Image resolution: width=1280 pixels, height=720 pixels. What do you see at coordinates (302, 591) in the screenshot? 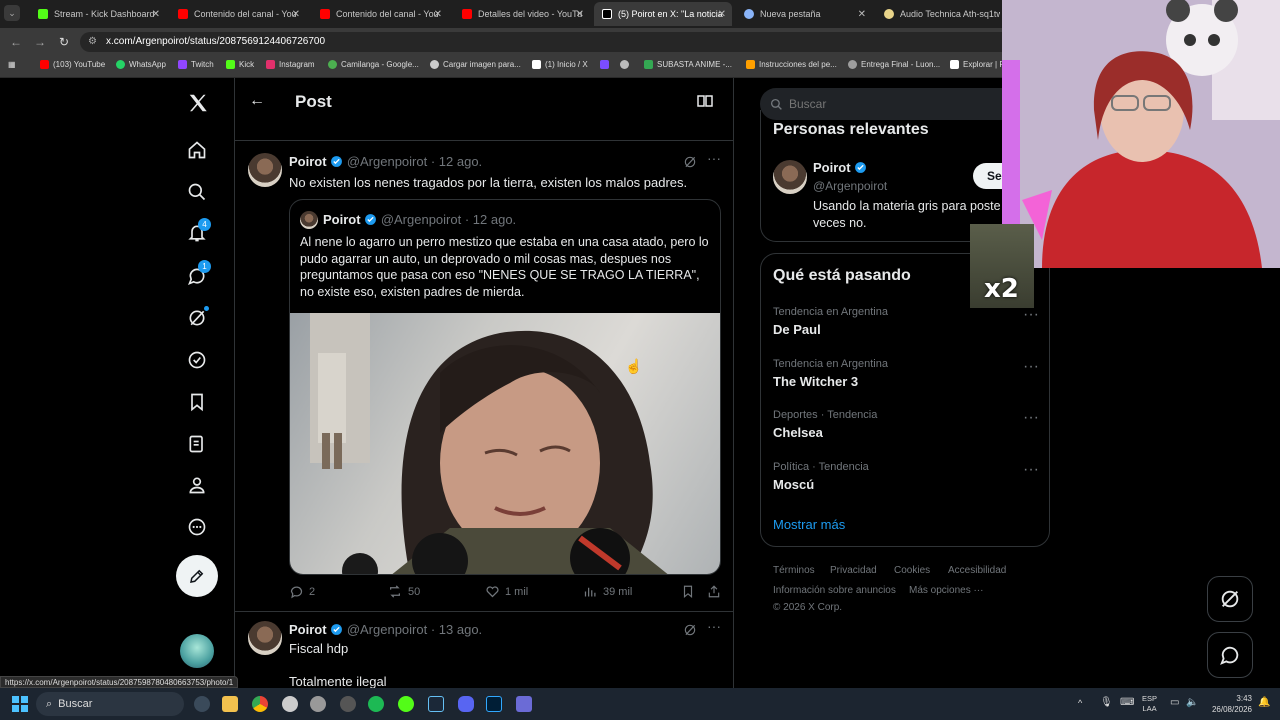
I see `reply-button: 2` at bounding box center [302, 591].